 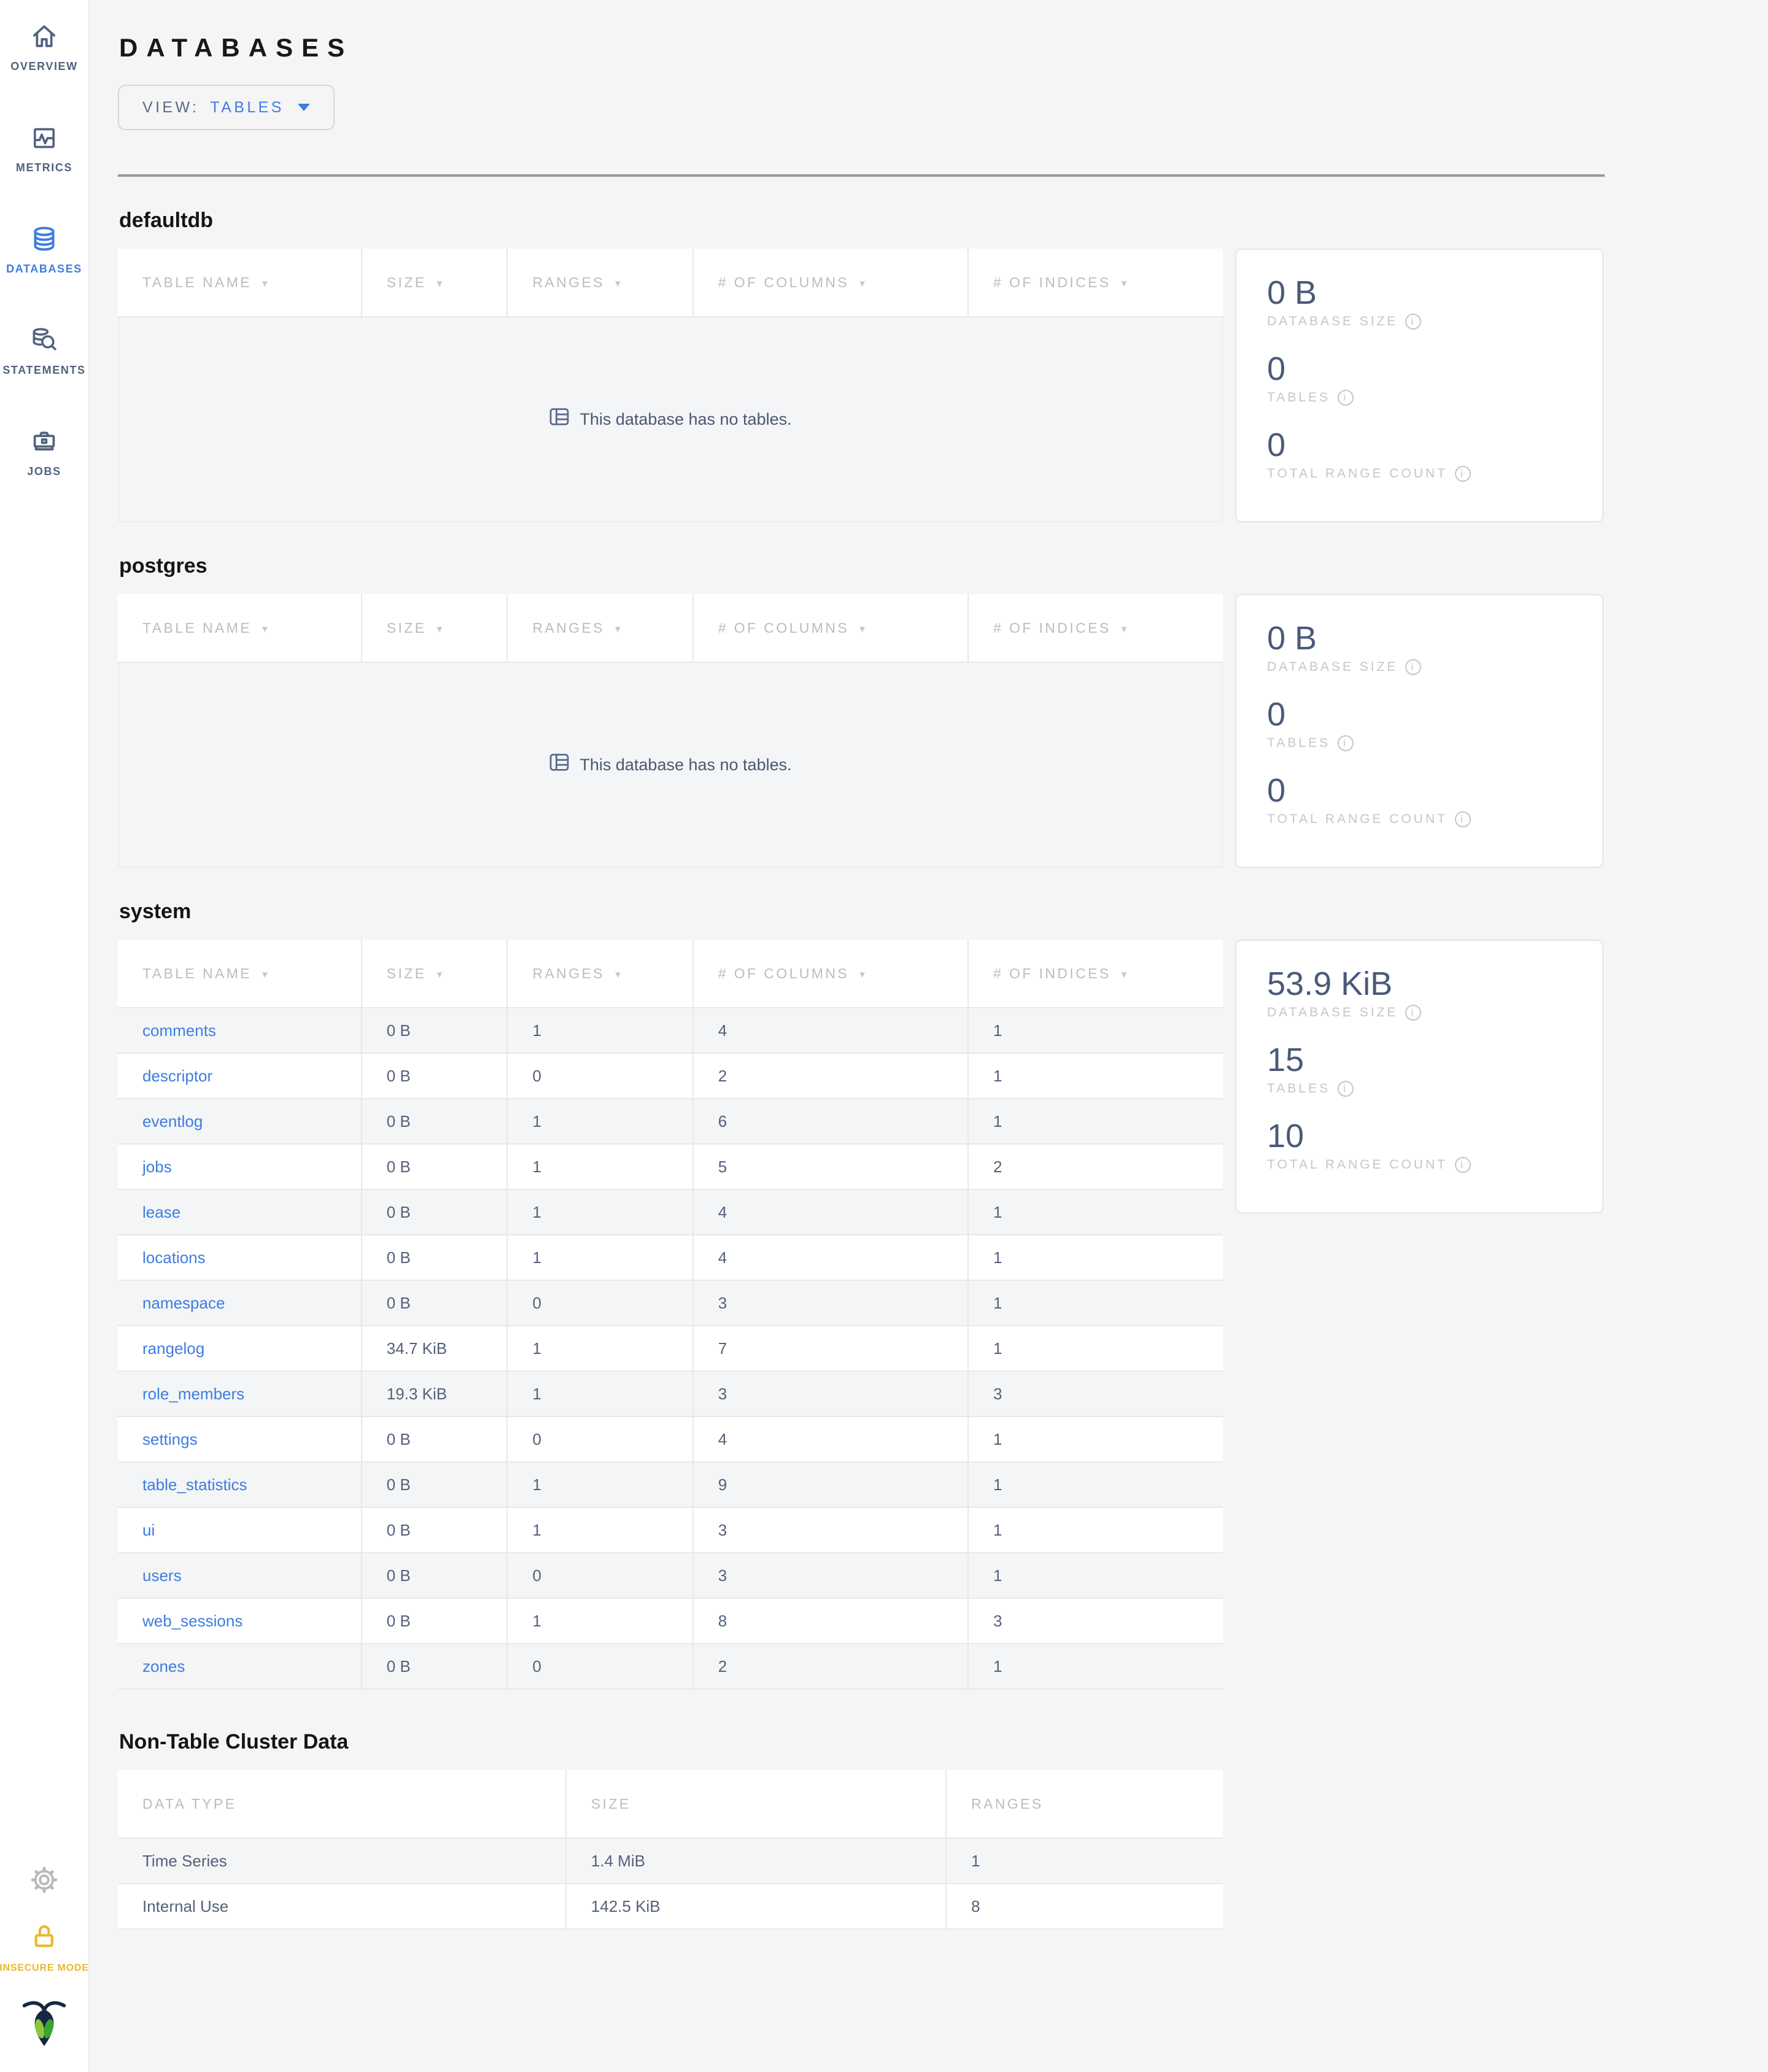 I want to click on view-dropdown: VIEW: TABLES, so click(x=227, y=107).